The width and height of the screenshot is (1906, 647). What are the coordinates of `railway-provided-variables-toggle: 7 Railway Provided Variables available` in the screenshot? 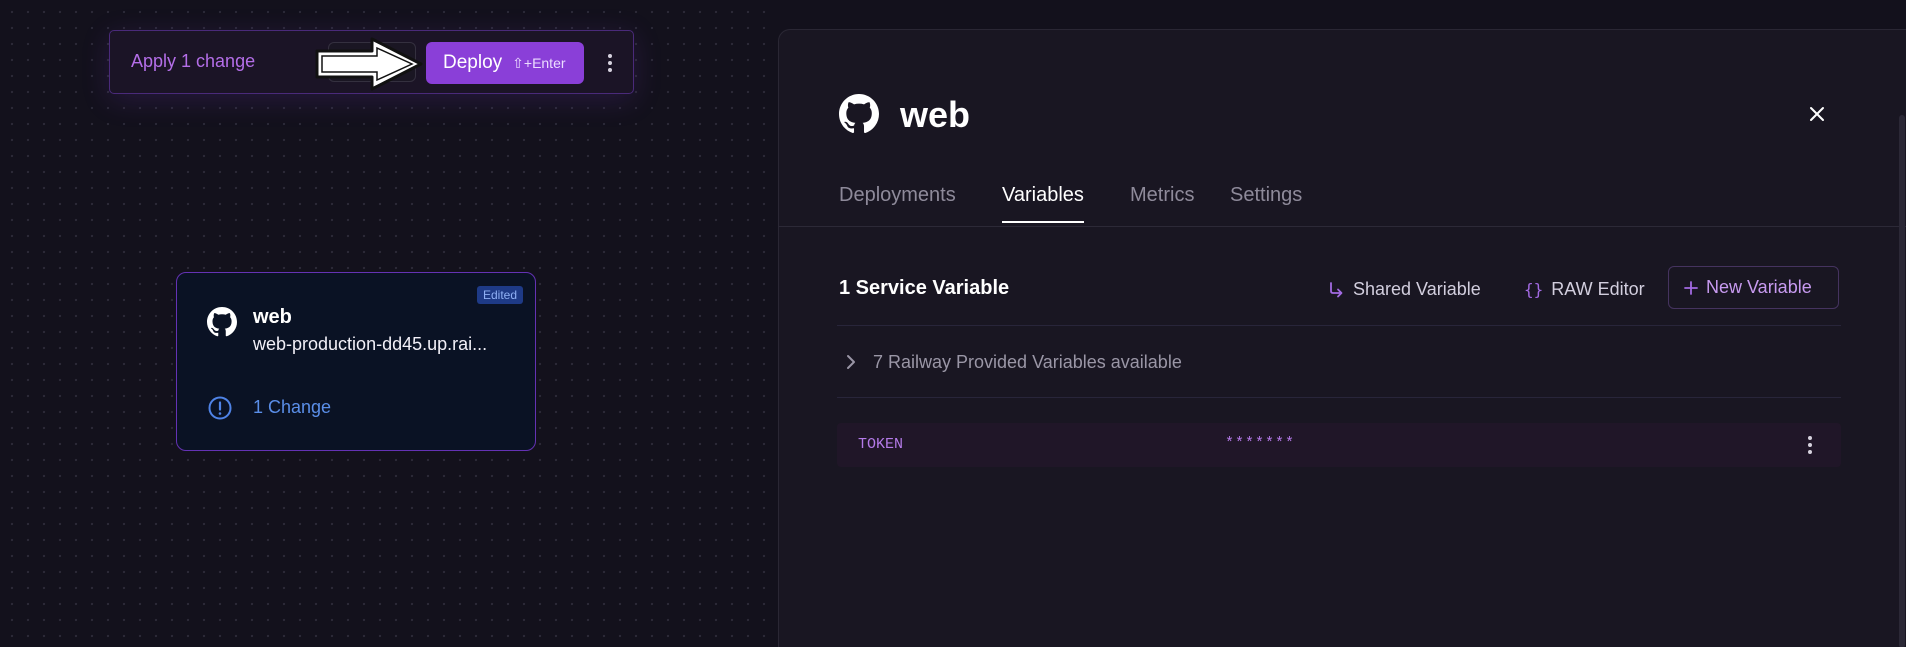 It's located at (1339, 362).